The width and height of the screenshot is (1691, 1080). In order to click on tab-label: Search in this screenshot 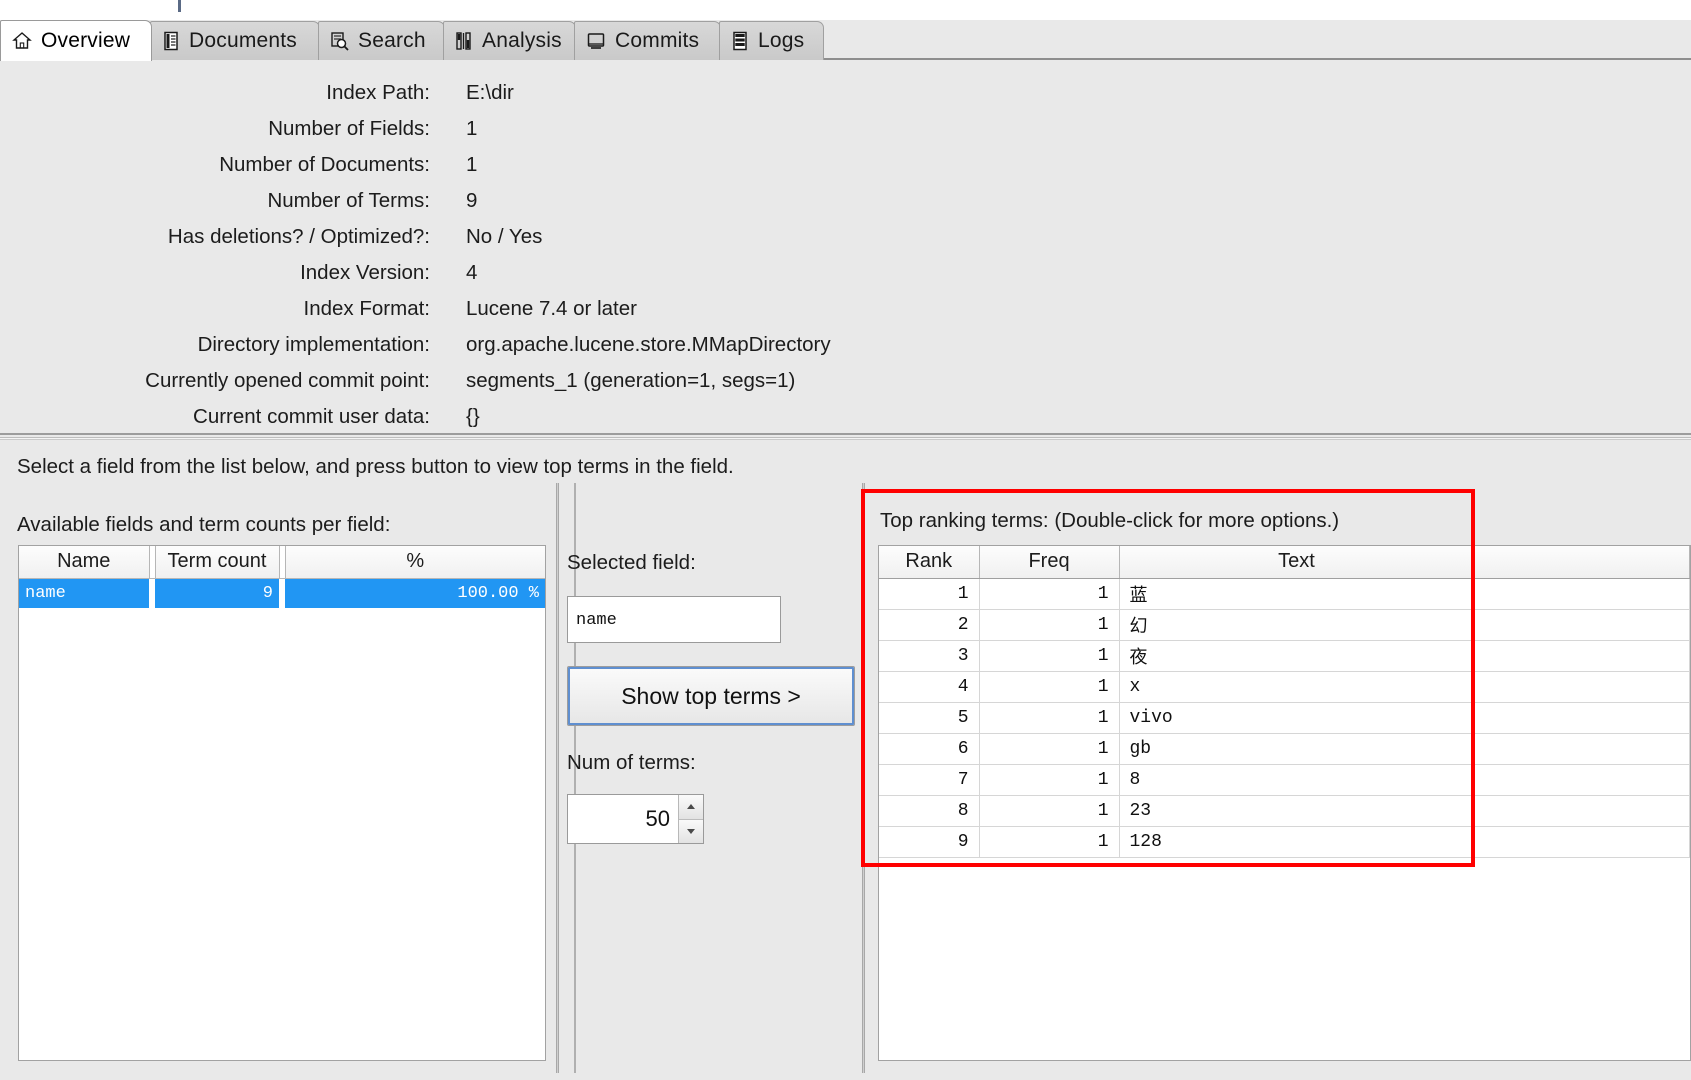, I will do `click(392, 40)`.